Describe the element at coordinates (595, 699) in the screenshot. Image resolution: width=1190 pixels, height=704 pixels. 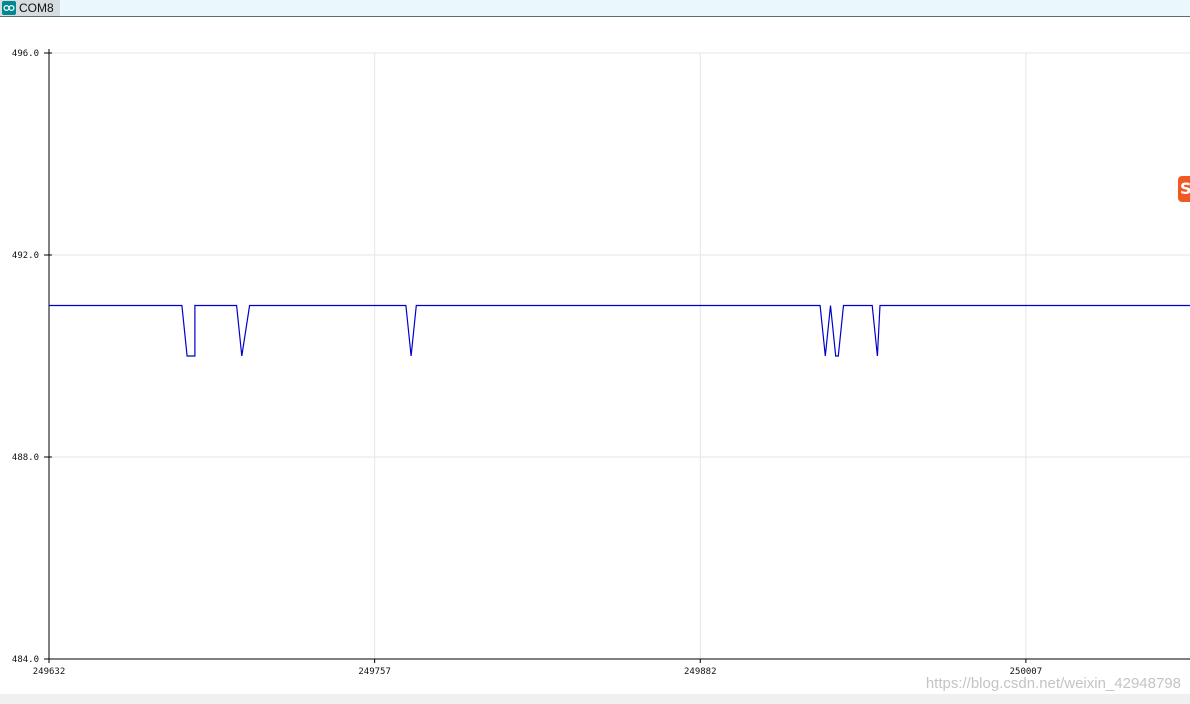
I see `bottom-strip` at that location.